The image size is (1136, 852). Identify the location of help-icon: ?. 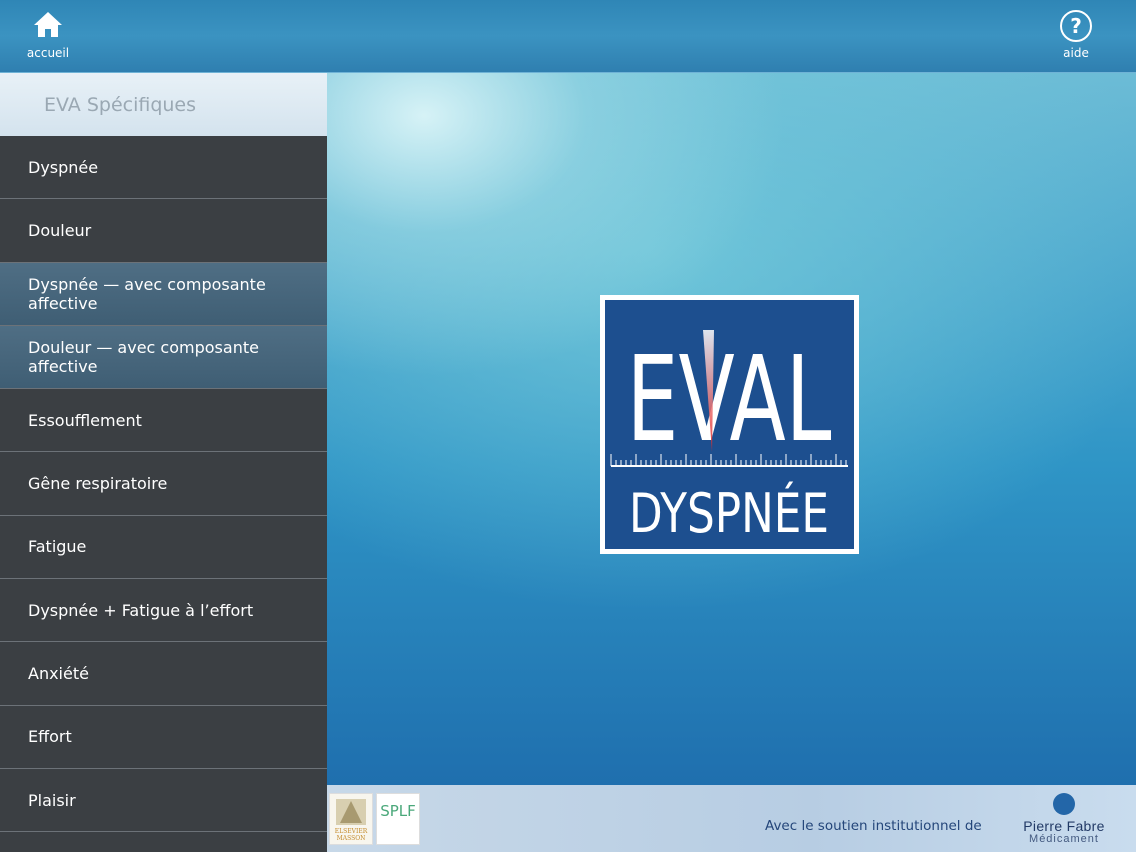
(1076, 26).